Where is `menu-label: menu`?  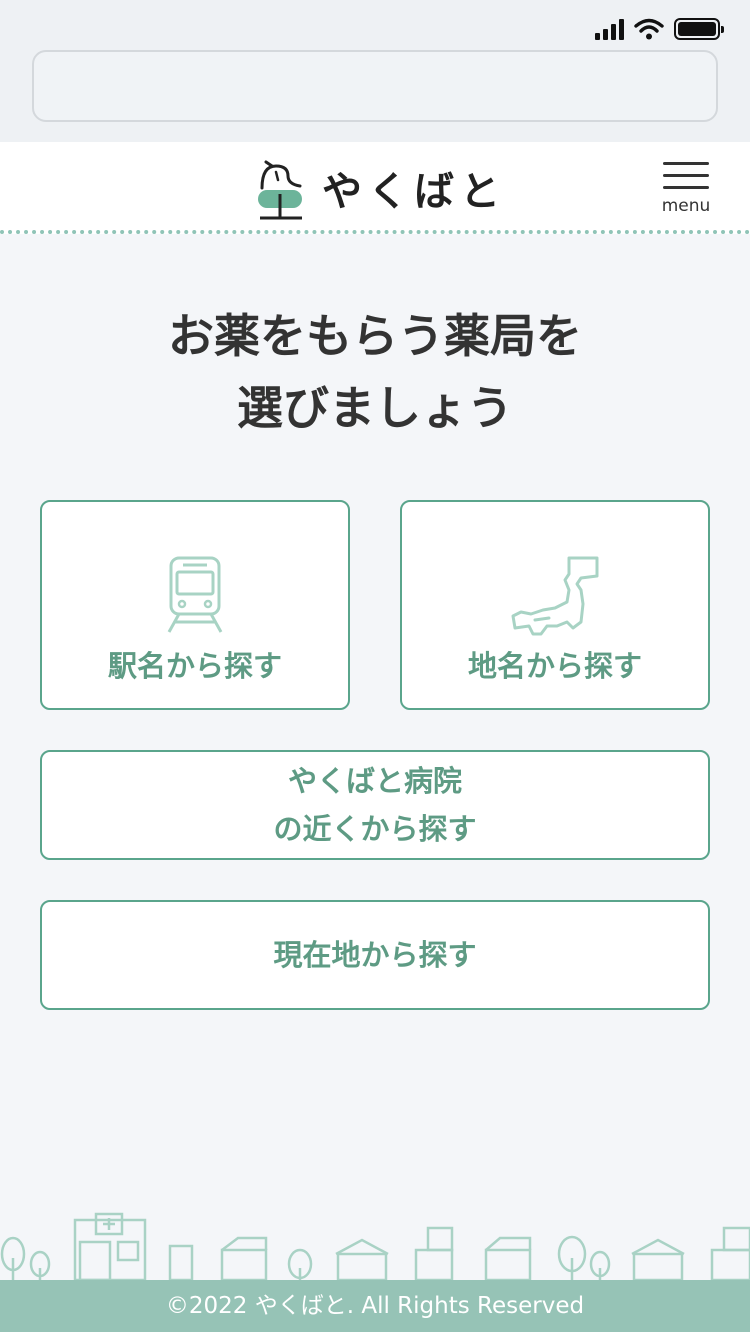
menu-label: menu is located at coordinates (686, 206).